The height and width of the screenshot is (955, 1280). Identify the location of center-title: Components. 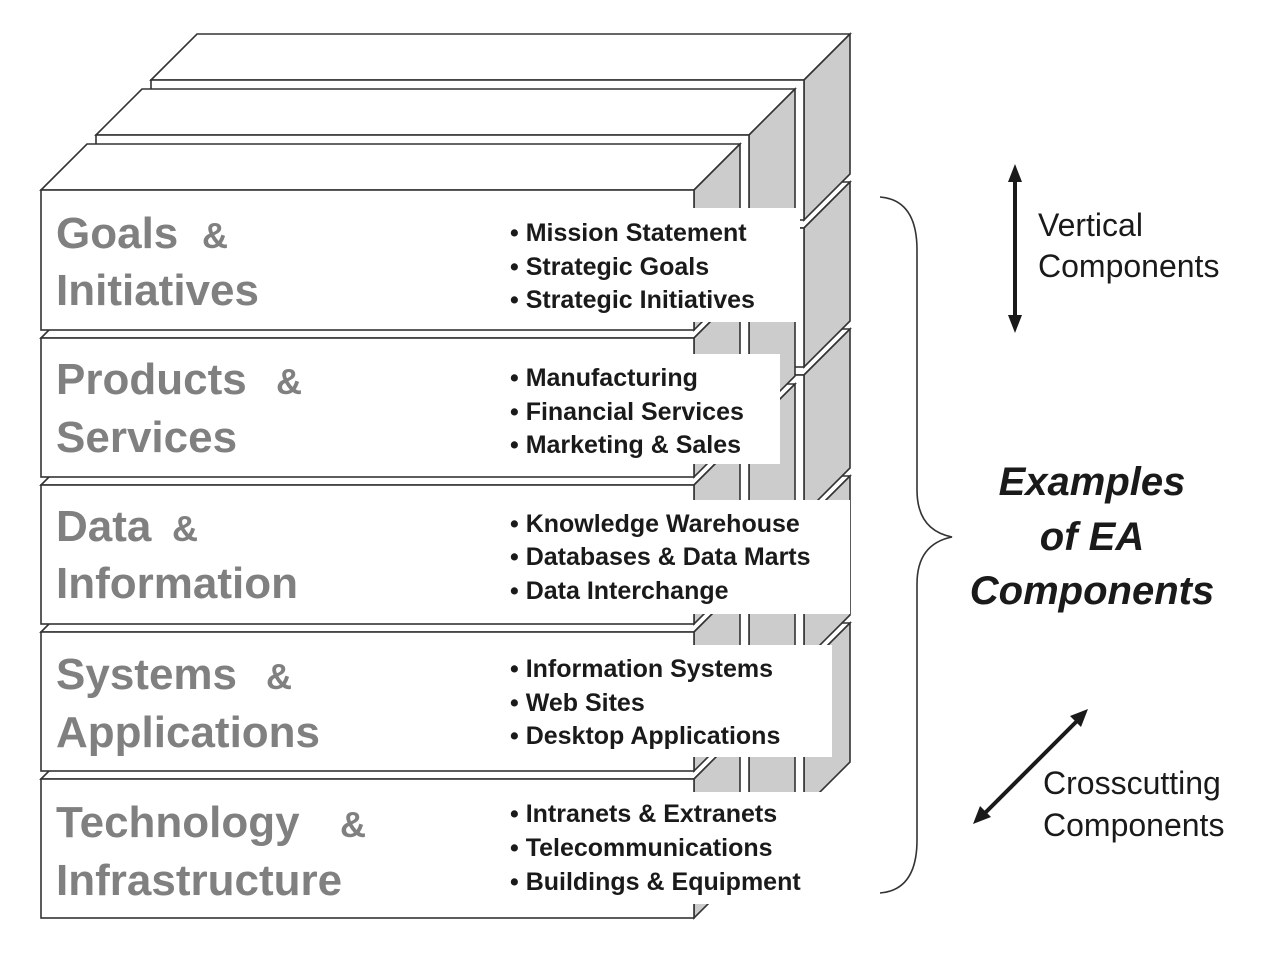
(1092, 591).